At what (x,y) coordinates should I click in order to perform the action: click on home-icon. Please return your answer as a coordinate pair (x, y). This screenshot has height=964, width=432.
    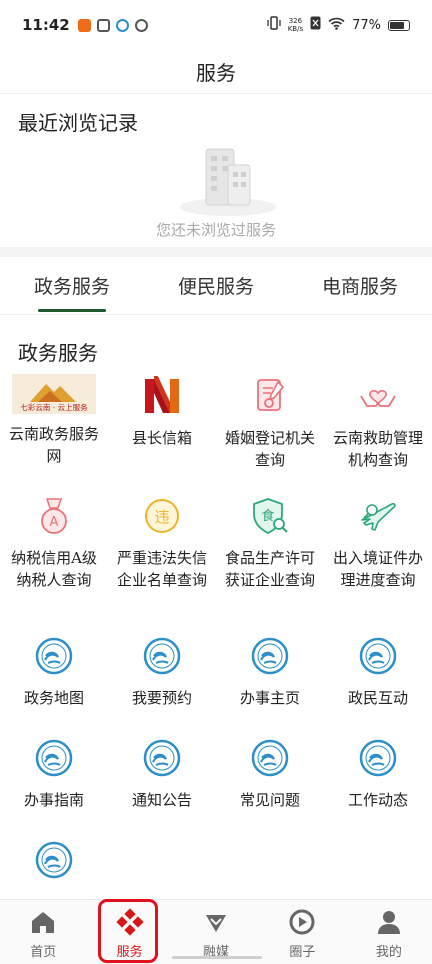
    Looking at the image, I should click on (43, 922).